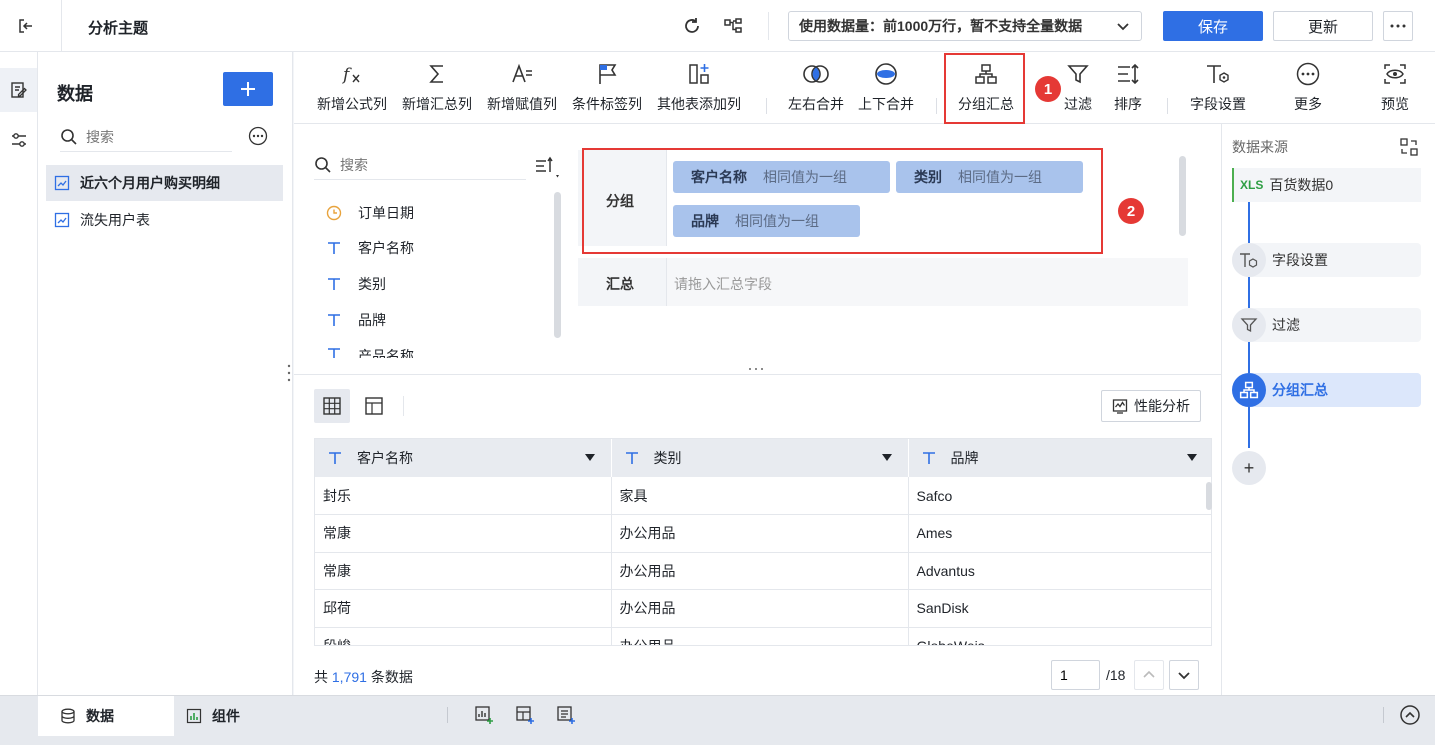 This screenshot has height=745, width=1435. I want to click on layout-view-button, so click(374, 406).